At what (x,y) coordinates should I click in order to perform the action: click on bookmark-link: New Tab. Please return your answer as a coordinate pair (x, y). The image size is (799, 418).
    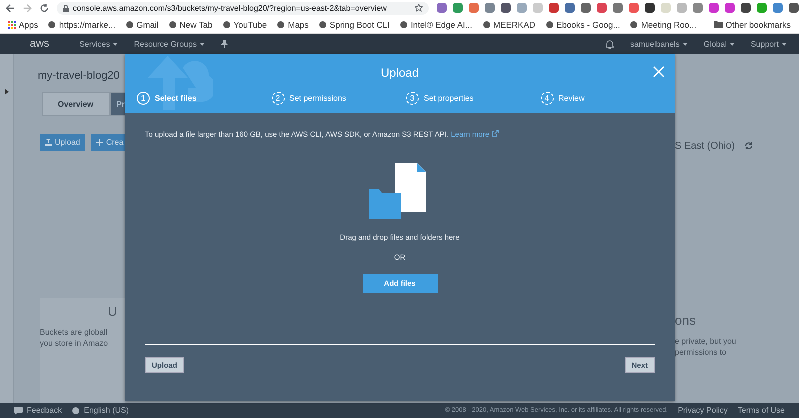
    Looking at the image, I should click on (190, 25).